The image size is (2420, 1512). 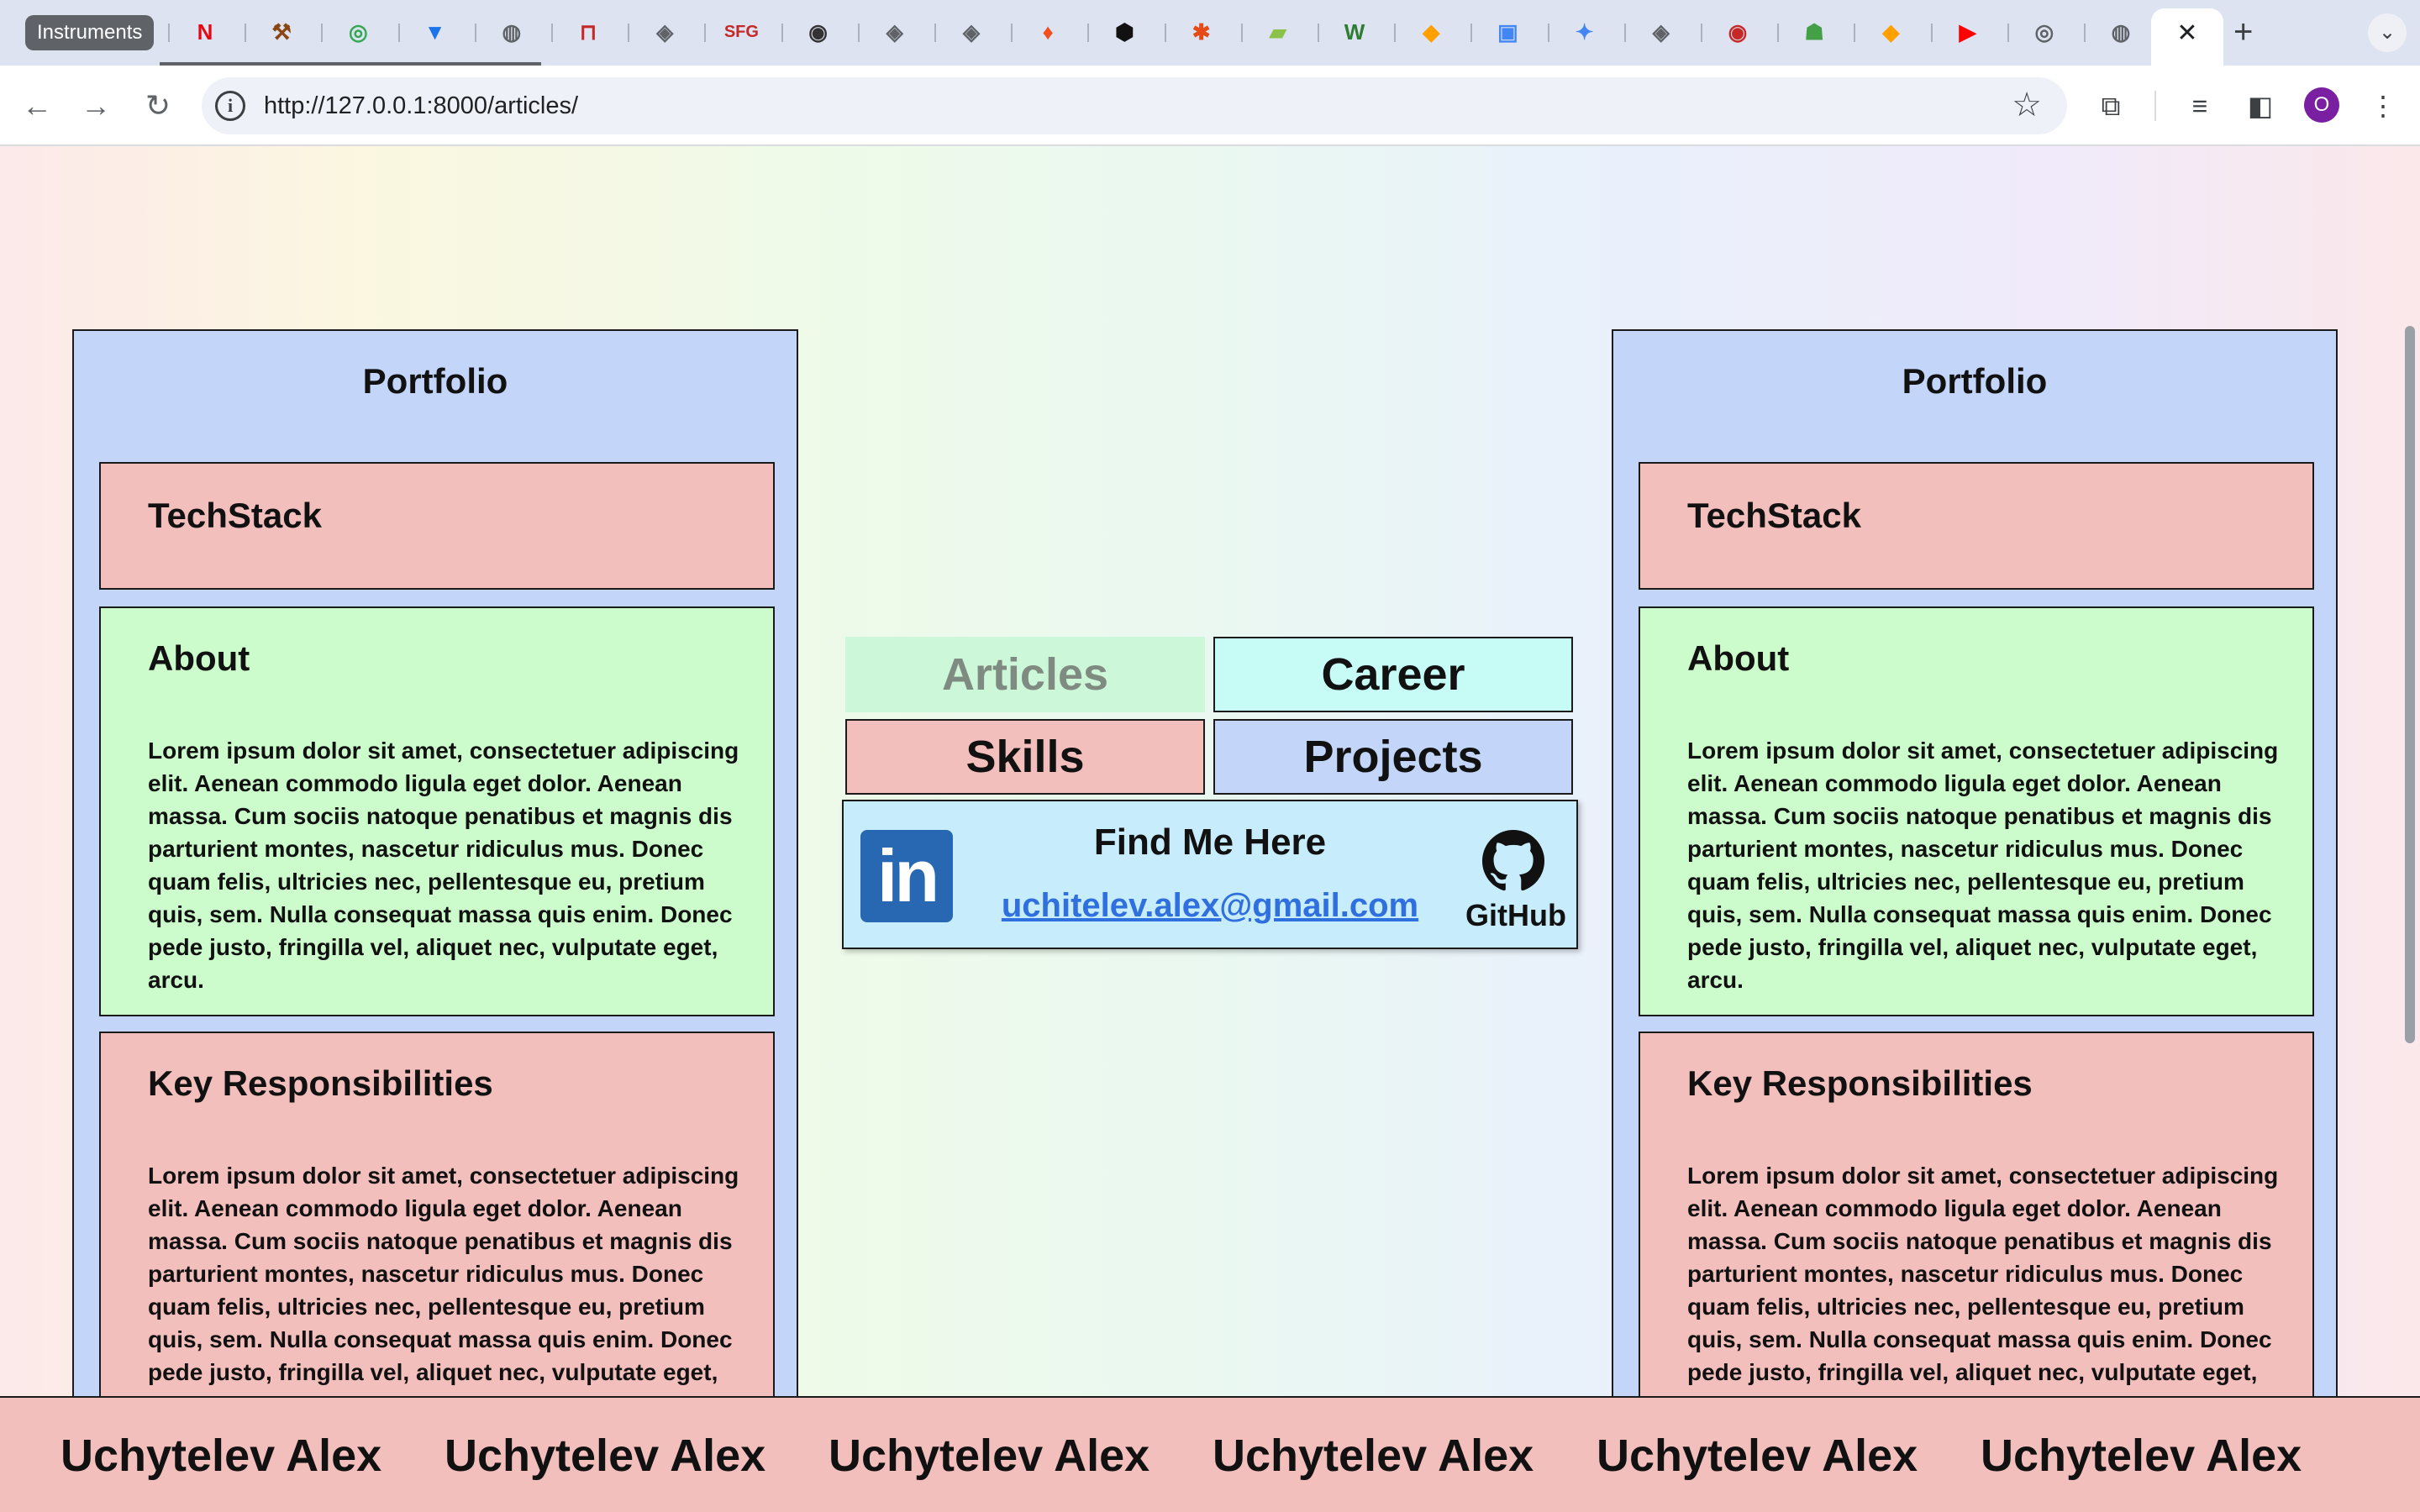 I want to click on tab-favicon-icon: N, so click(x=205, y=32).